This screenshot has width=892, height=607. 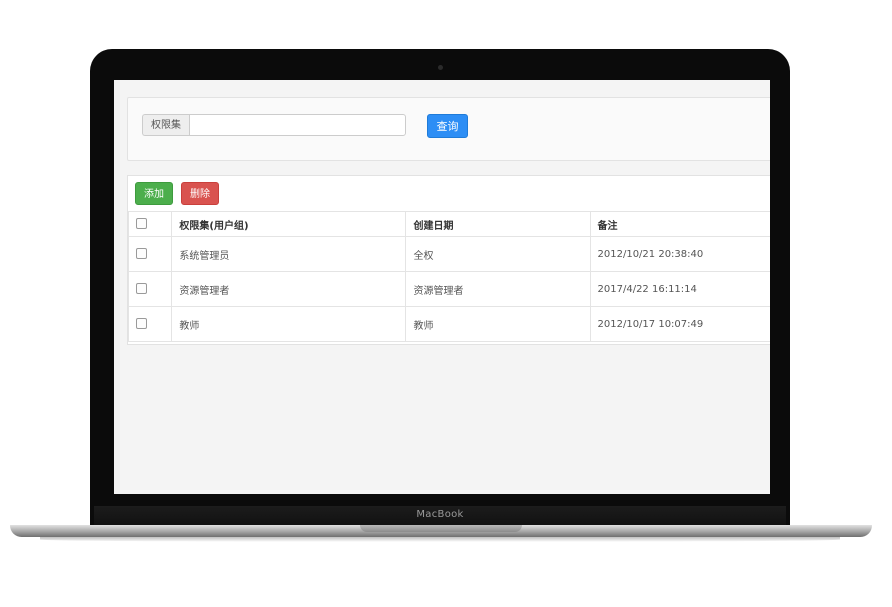 What do you see at coordinates (441, 528) in the screenshot?
I see `laptop-notch` at bounding box center [441, 528].